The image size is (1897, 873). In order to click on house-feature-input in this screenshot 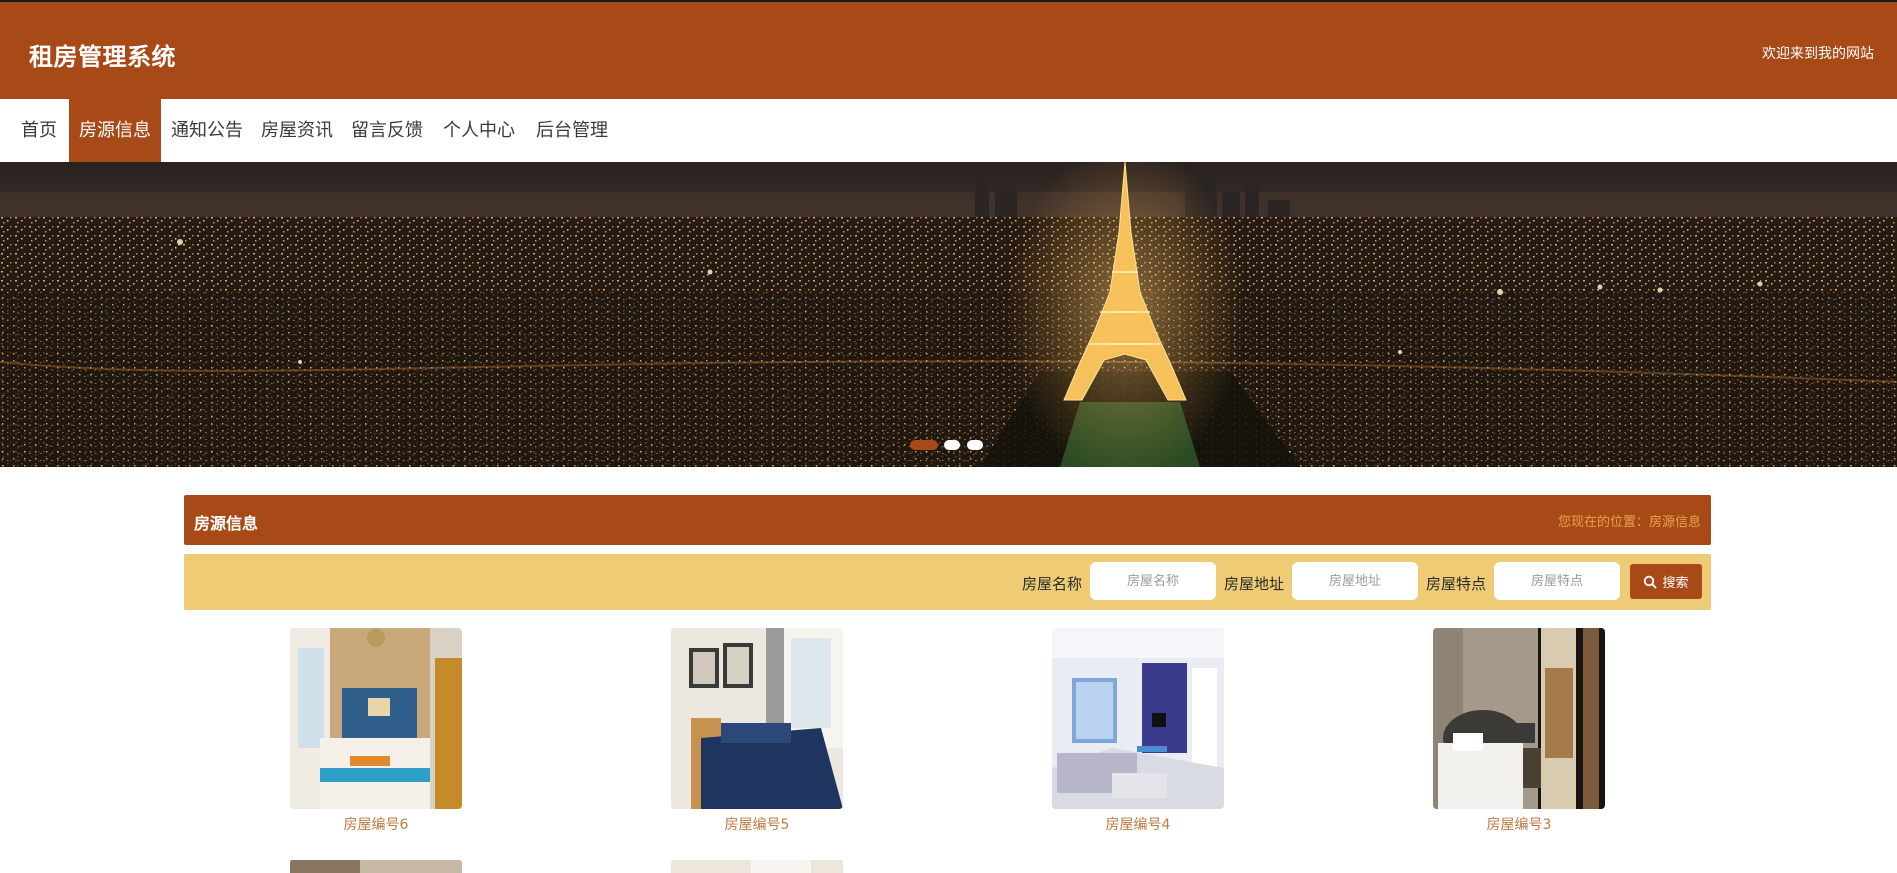, I will do `click(1557, 581)`.